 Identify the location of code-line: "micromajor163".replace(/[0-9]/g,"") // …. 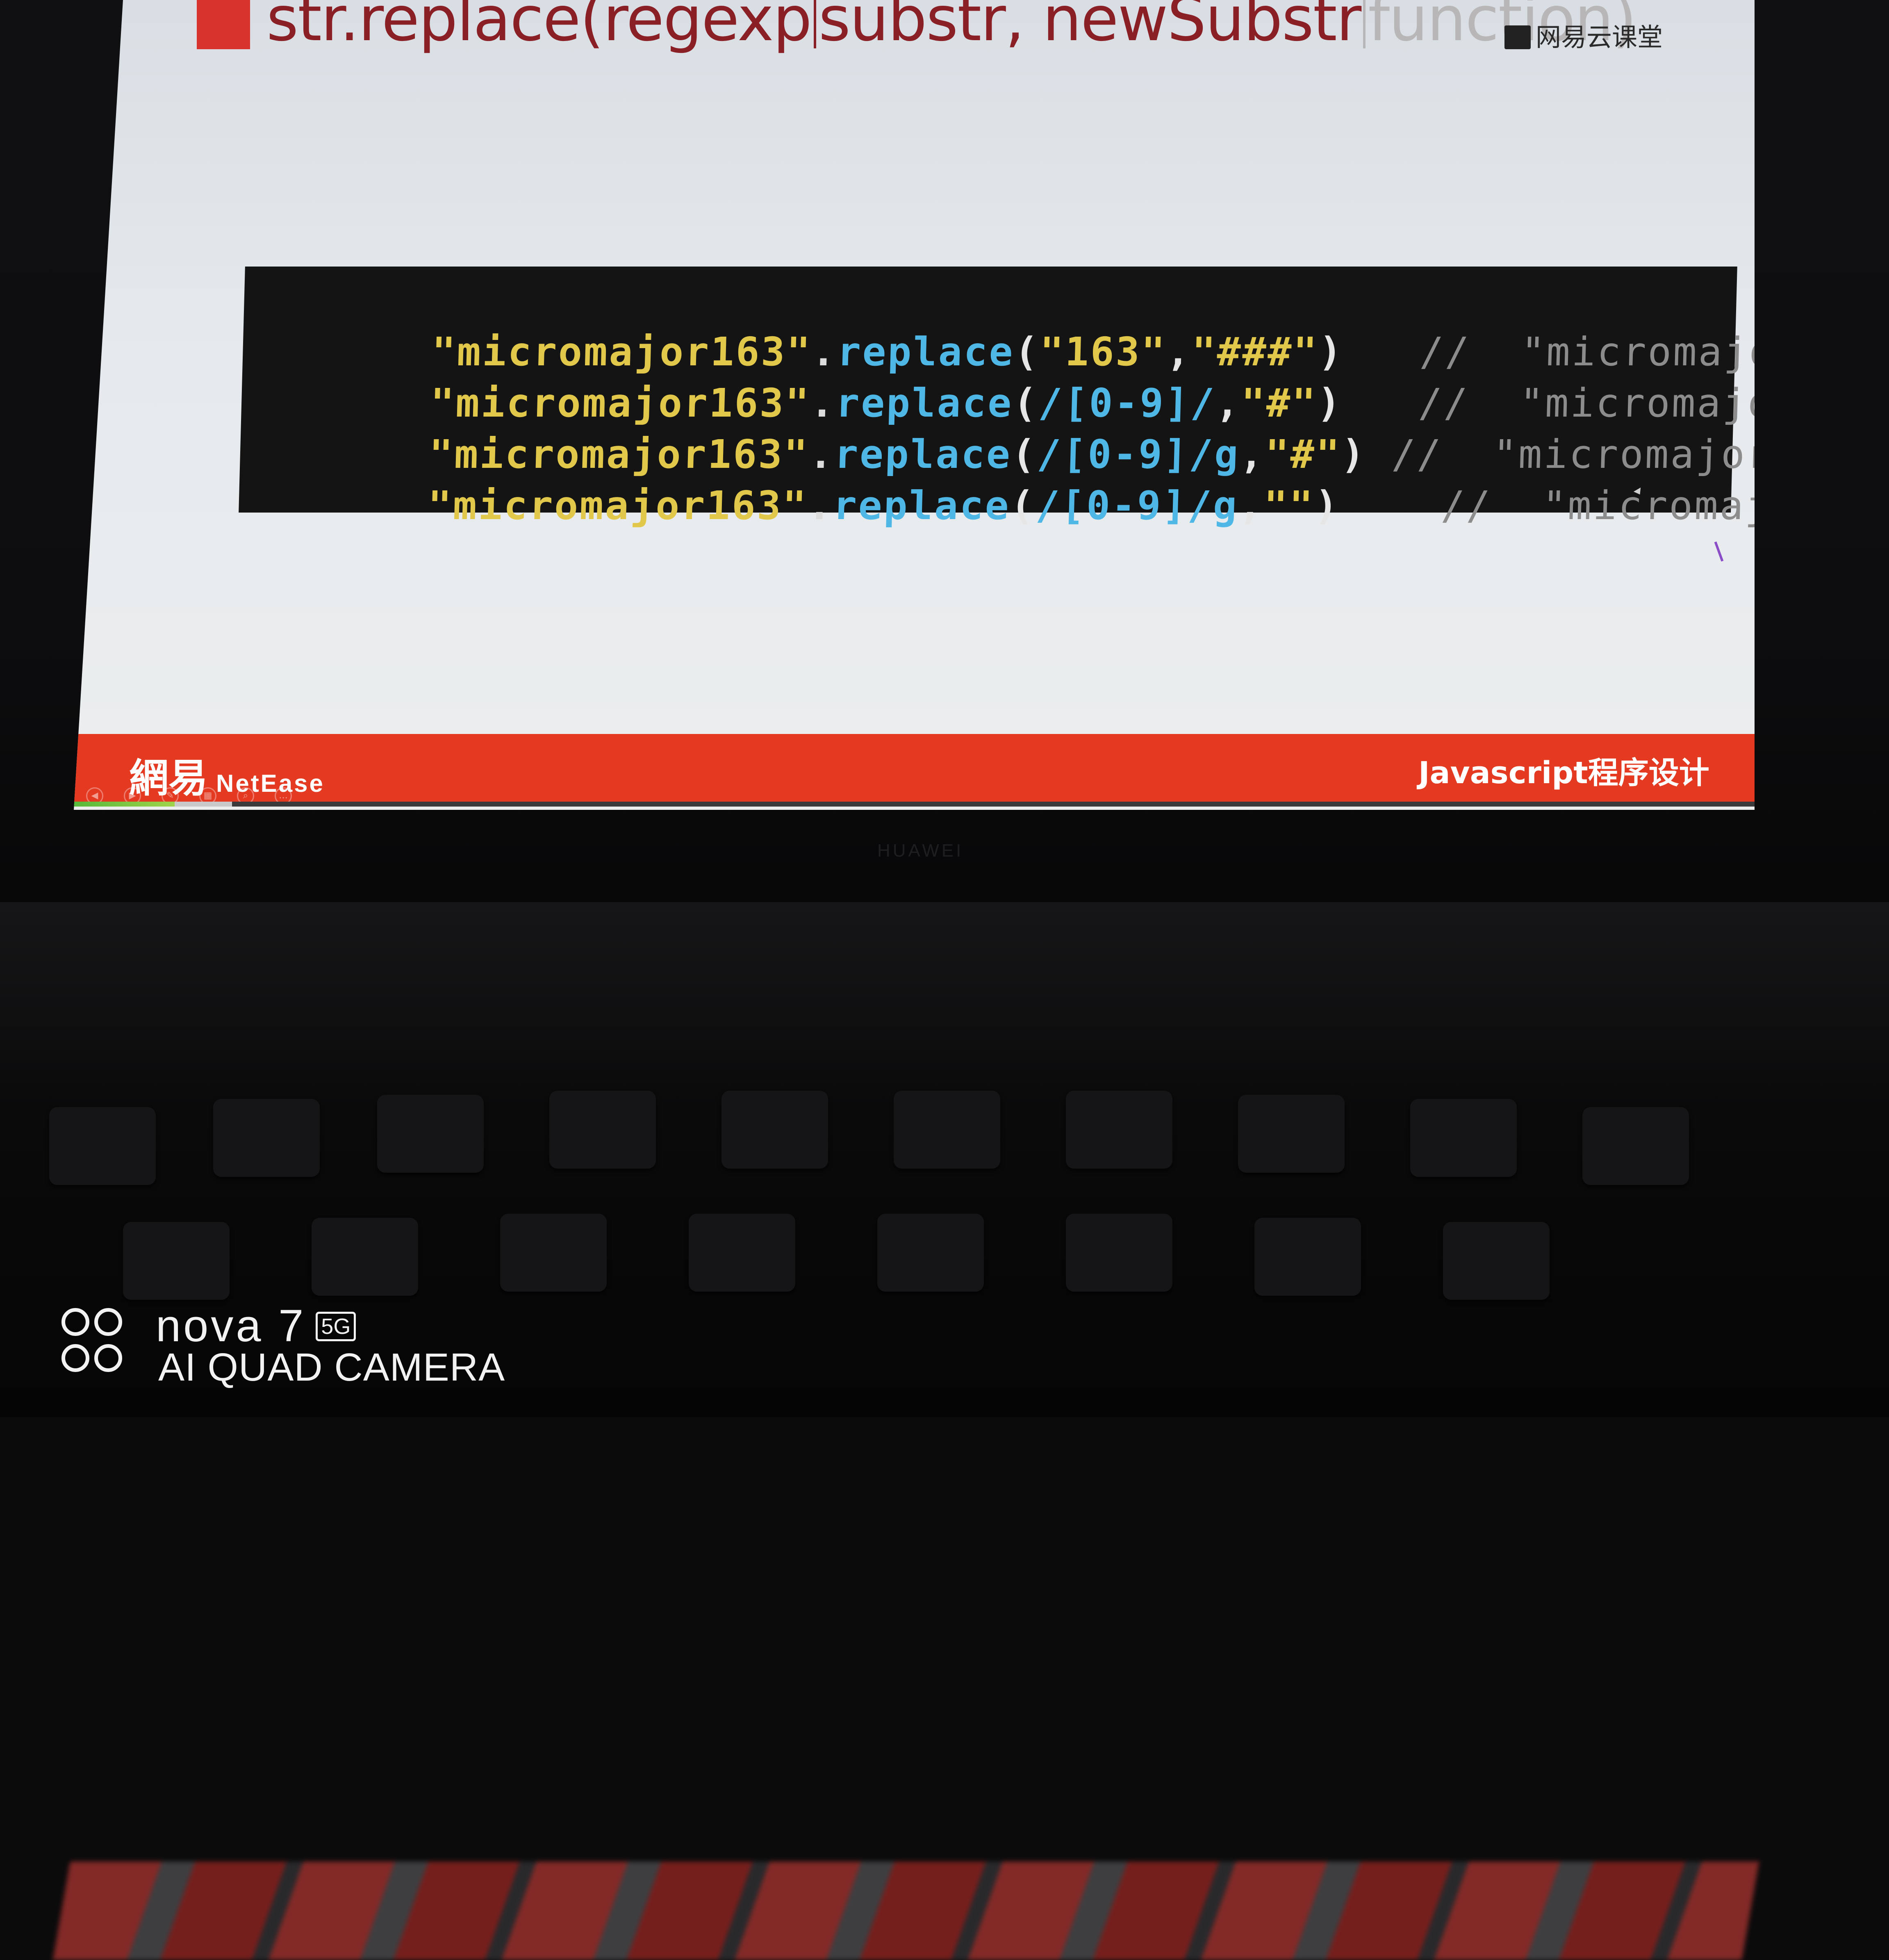
(1014, 506).